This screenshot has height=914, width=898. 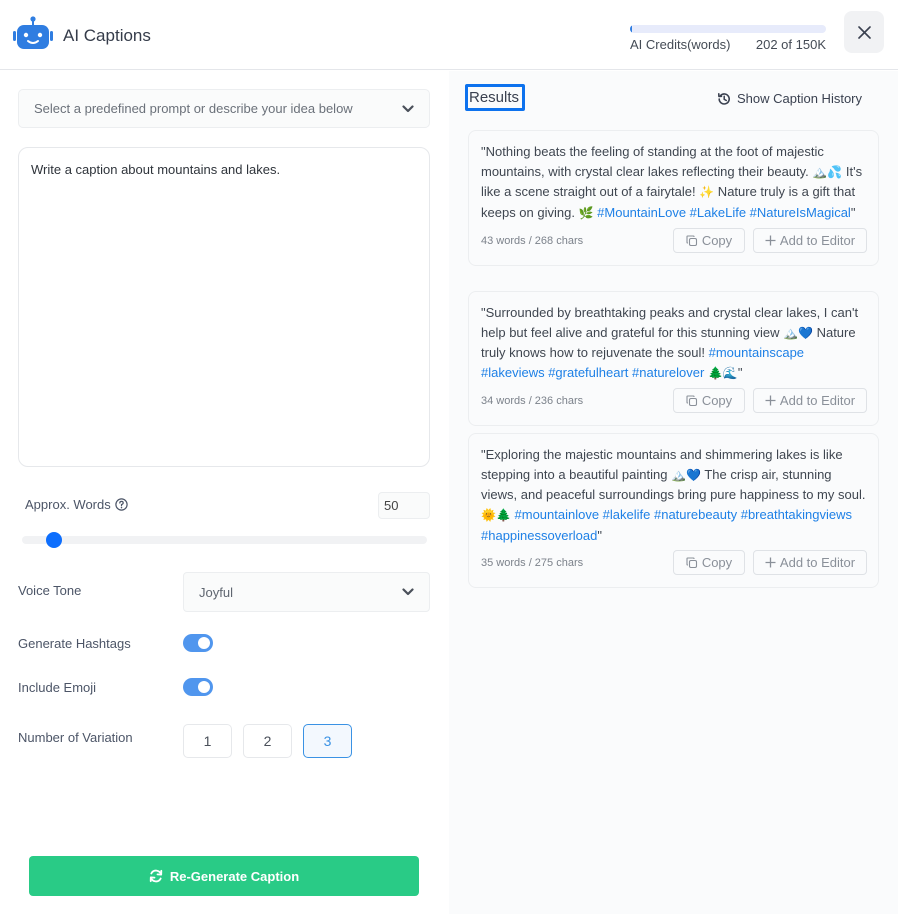 I want to click on approx-words-label: Approx. Words, so click(x=76, y=504).